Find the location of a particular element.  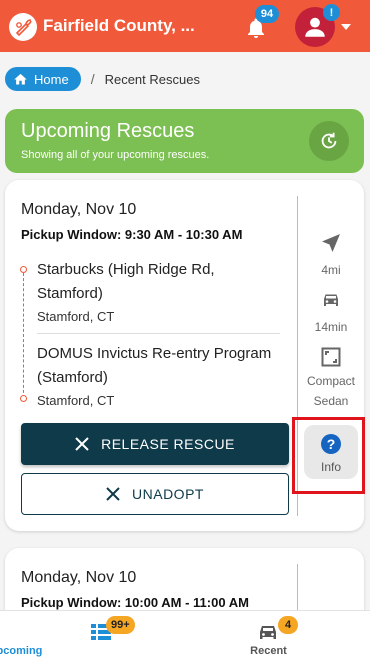

pickup-window: Pickup Window: 10:00 AM - 11:00 AM is located at coordinates (135, 602).